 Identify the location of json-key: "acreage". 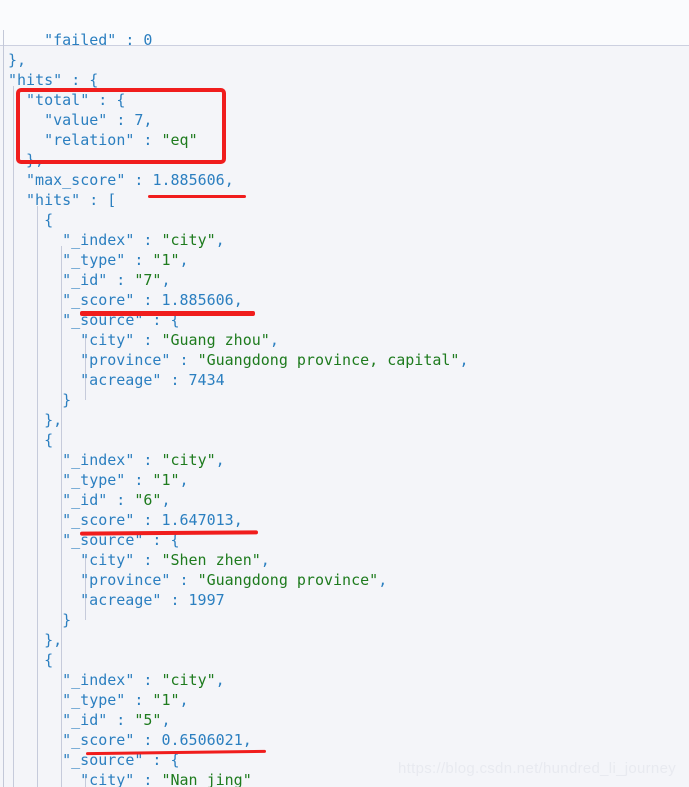
(121, 600).